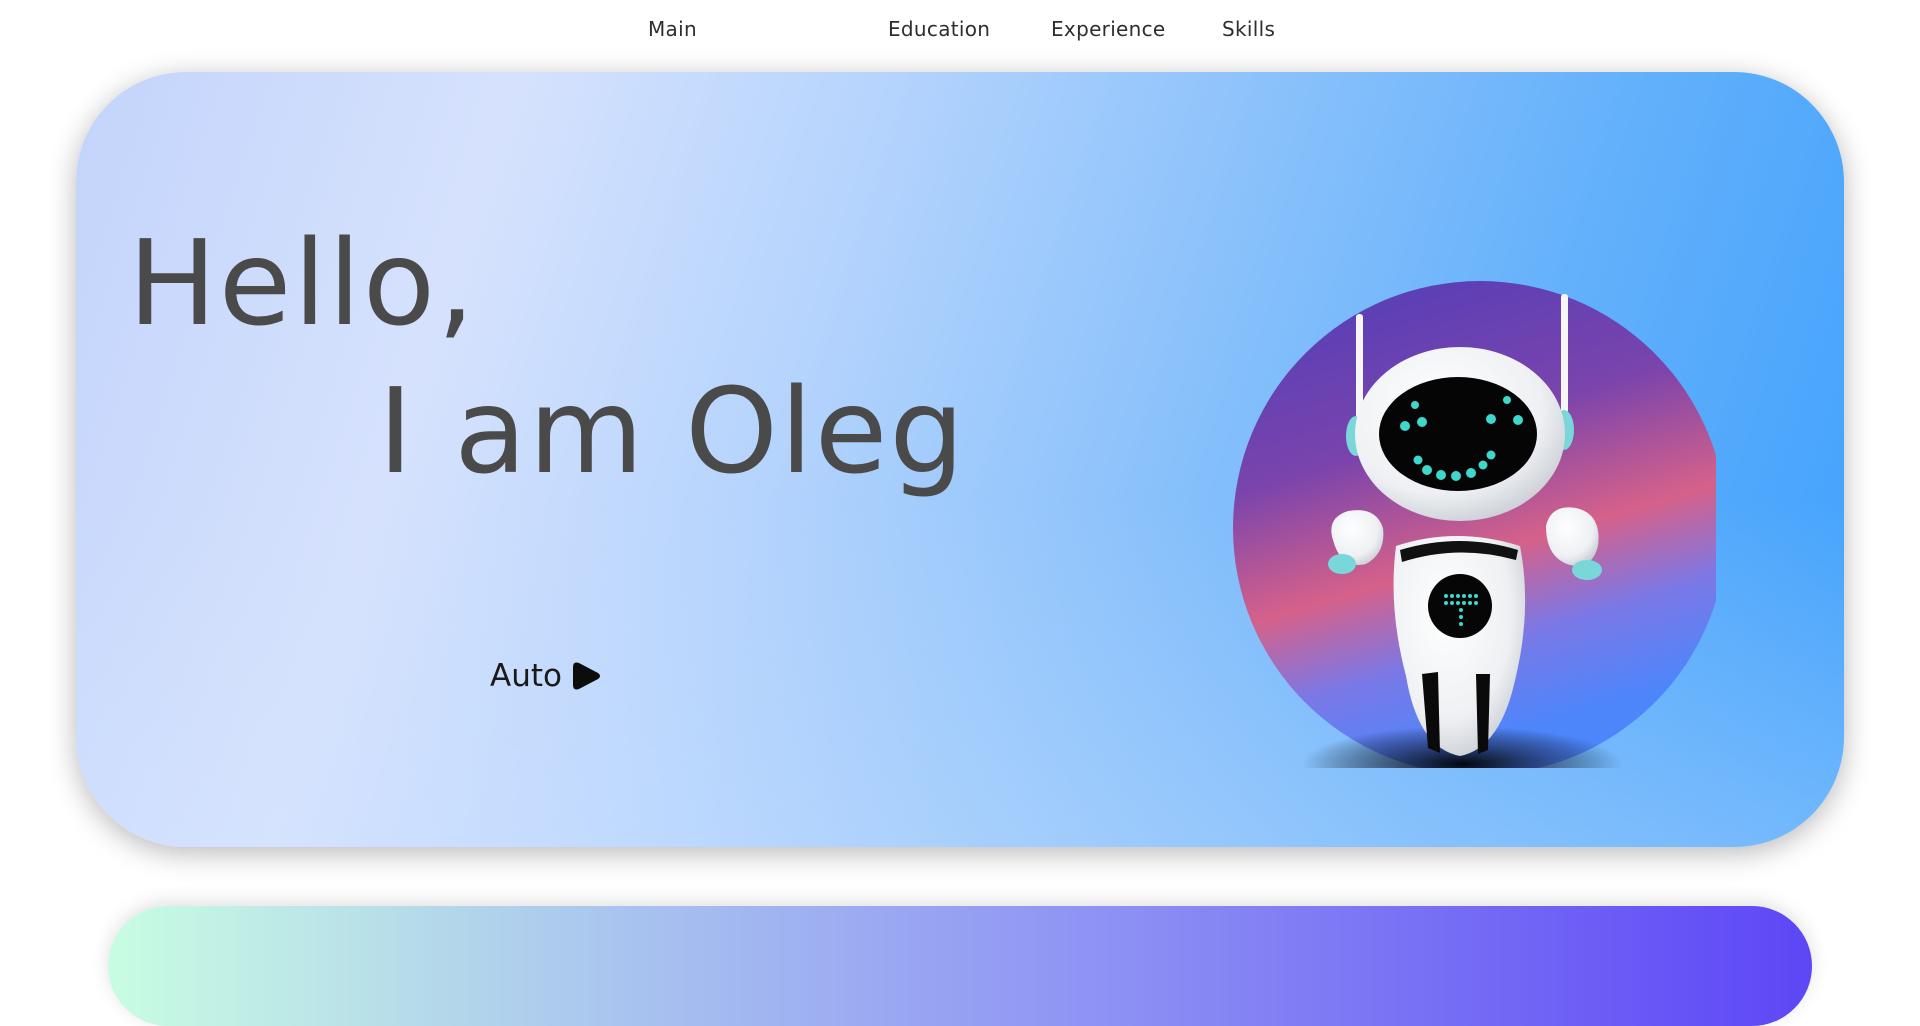  Describe the element at coordinates (302, 283) in the screenshot. I see `hero-greeting: Hello,` at that location.